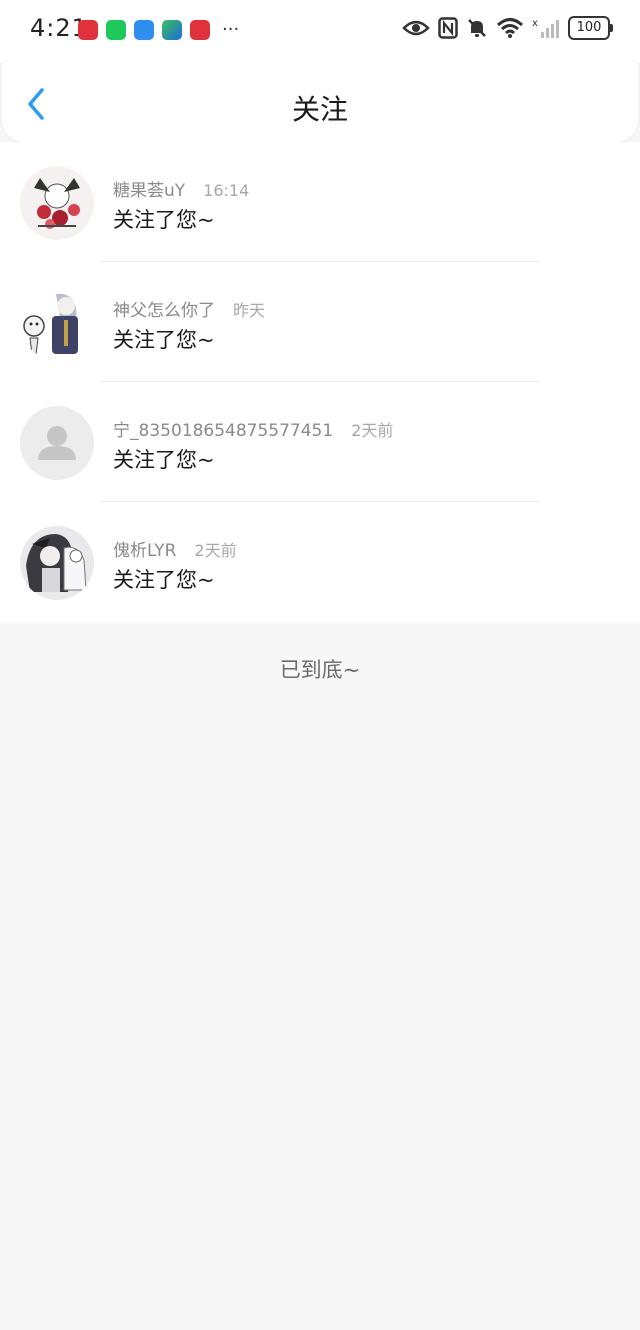 This screenshot has width=640, height=1330. I want to click on follower-name-row: 宁_835018654875577451 2天前, so click(253, 428).